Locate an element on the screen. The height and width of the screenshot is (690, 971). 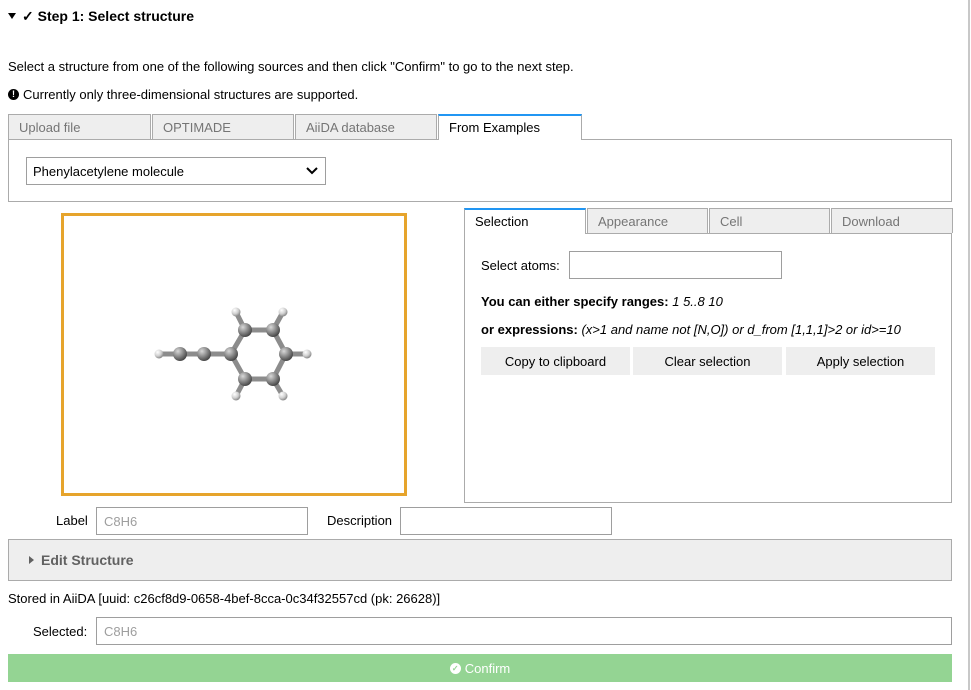
description-field-label: Description is located at coordinates (360, 520).